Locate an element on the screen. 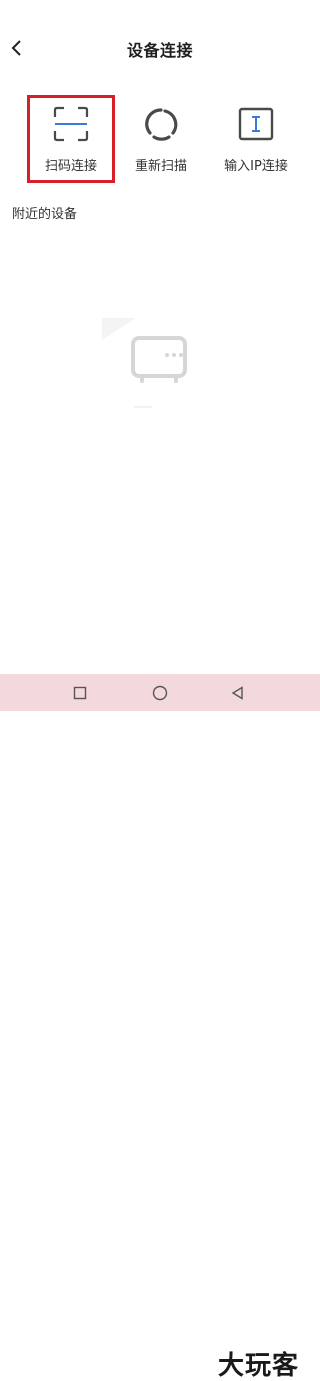  nearby-devices-heading: 附近的设备 is located at coordinates (45, 214).